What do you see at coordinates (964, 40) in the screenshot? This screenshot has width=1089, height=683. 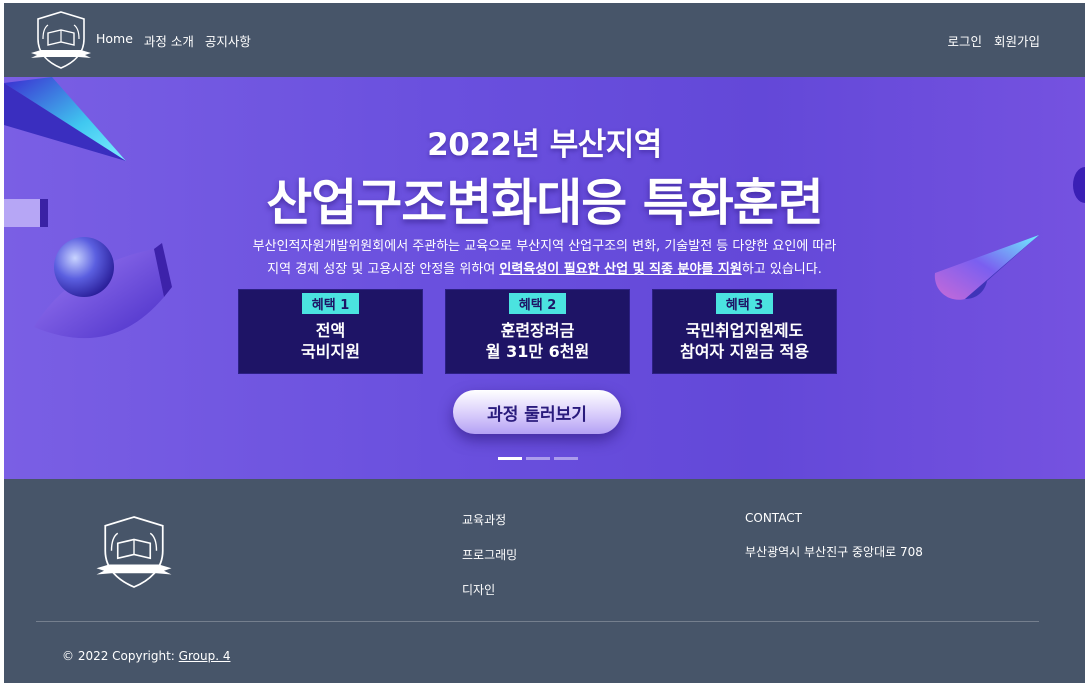 I see `login-link: 로그인` at bounding box center [964, 40].